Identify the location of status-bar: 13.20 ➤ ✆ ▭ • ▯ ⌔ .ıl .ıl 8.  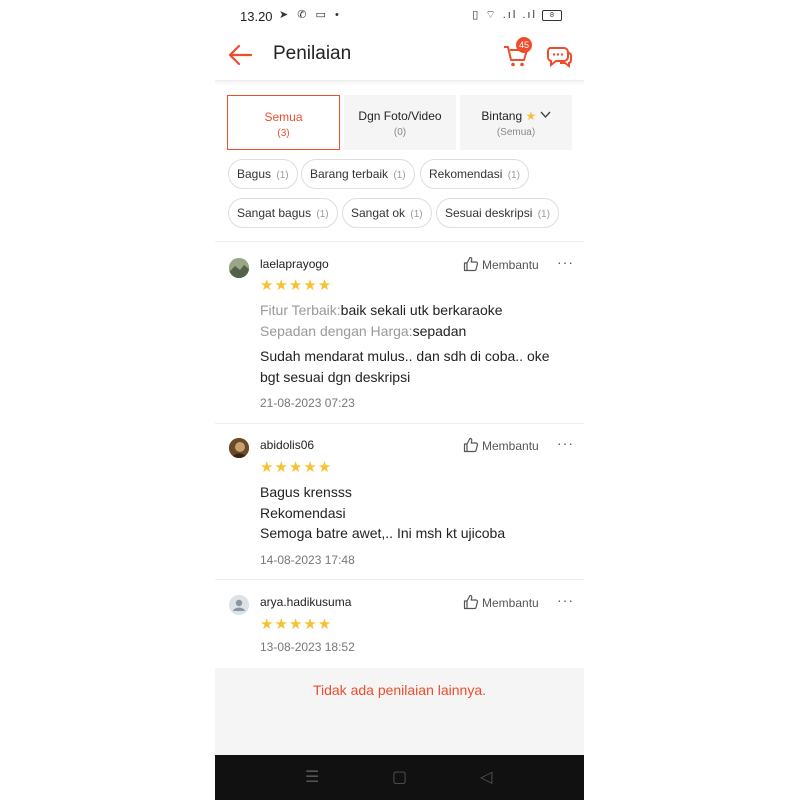
(399, 16).